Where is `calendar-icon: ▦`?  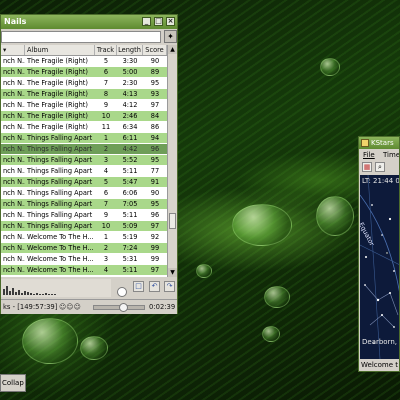 calendar-icon: ▦ is located at coordinates (367, 167).